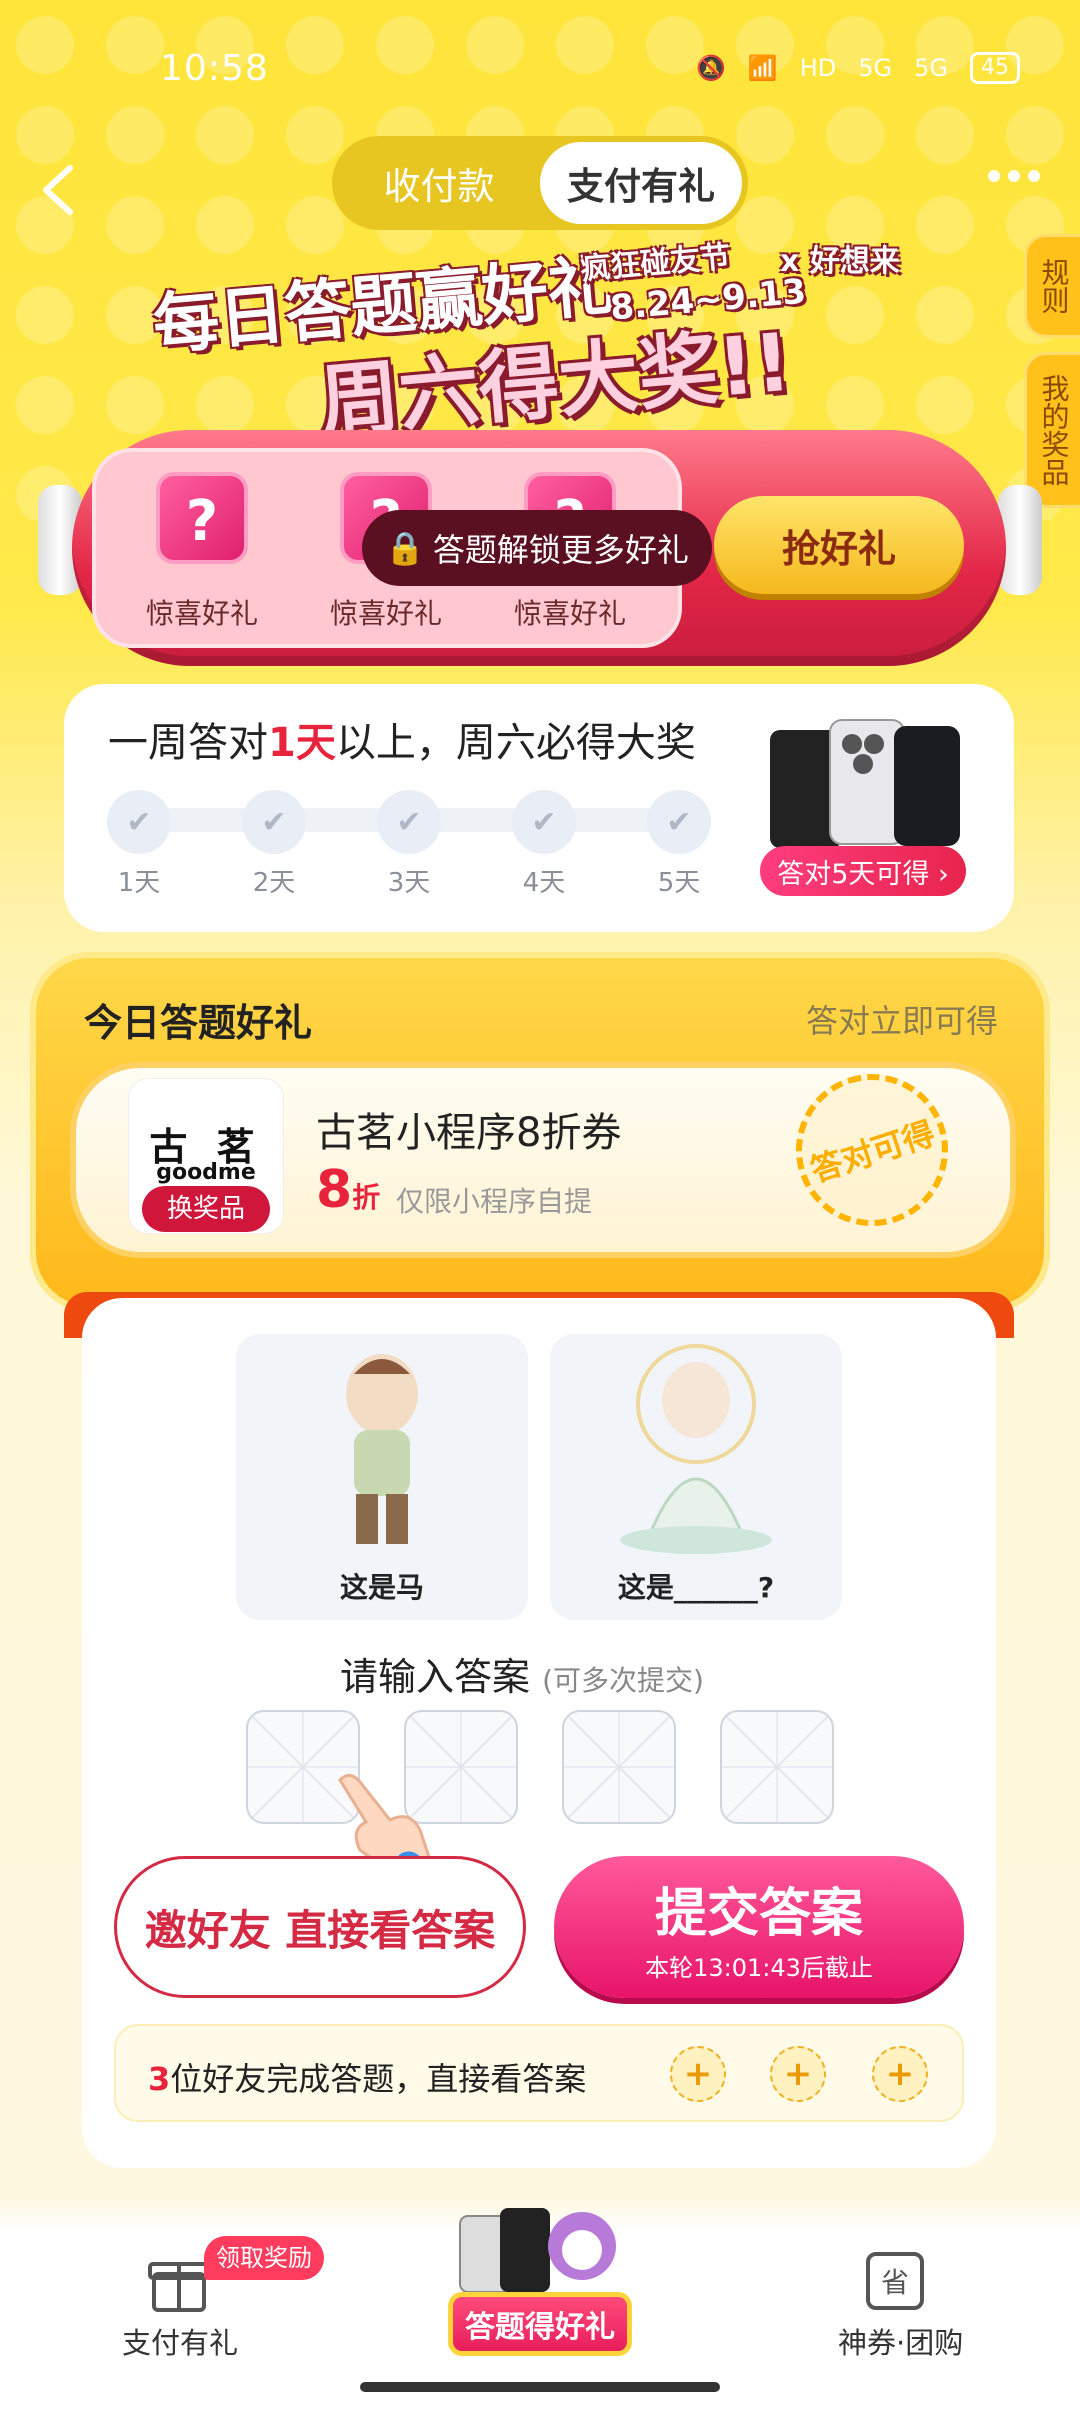 The height and width of the screenshot is (2412, 1080). I want to click on day-label: 1天, so click(139, 883).